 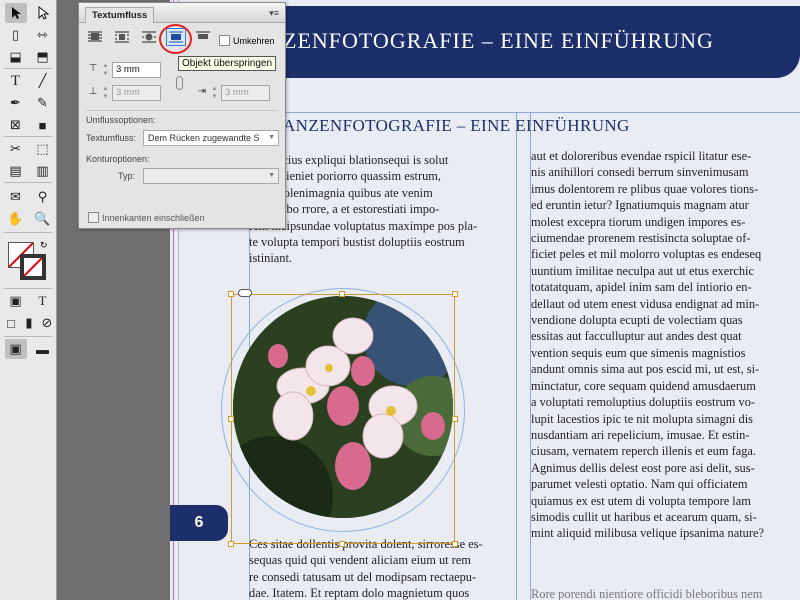 What do you see at coordinates (274, 13) in the screenshot?
I see `panel-menu-icon: ▾≡` at bounding box center [274, 13].